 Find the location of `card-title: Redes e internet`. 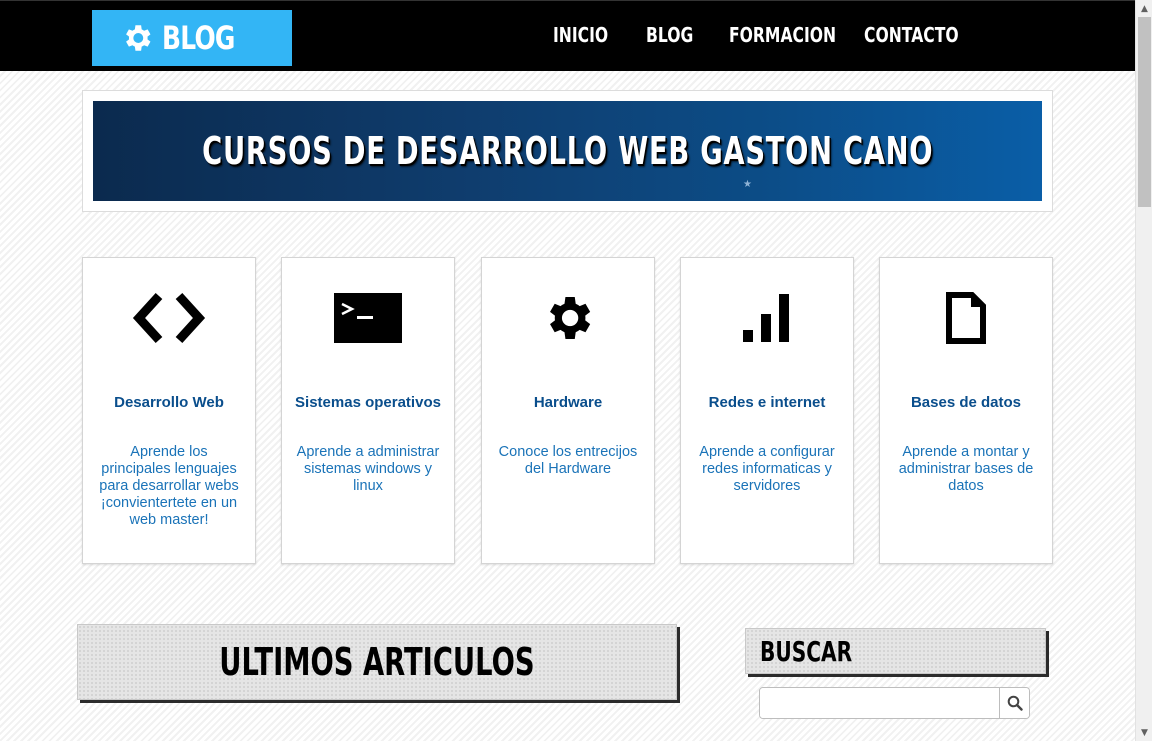

card-title: Redes e internet is located at coordinates (767, 402).